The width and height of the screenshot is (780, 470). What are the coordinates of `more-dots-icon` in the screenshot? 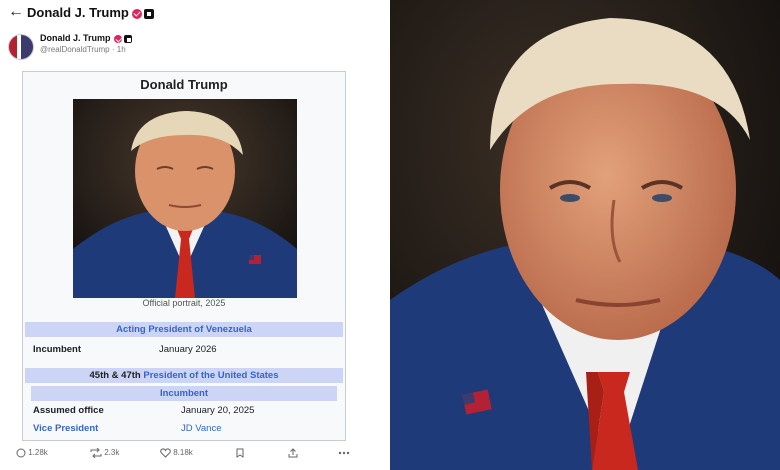 It's located at (344, 453).